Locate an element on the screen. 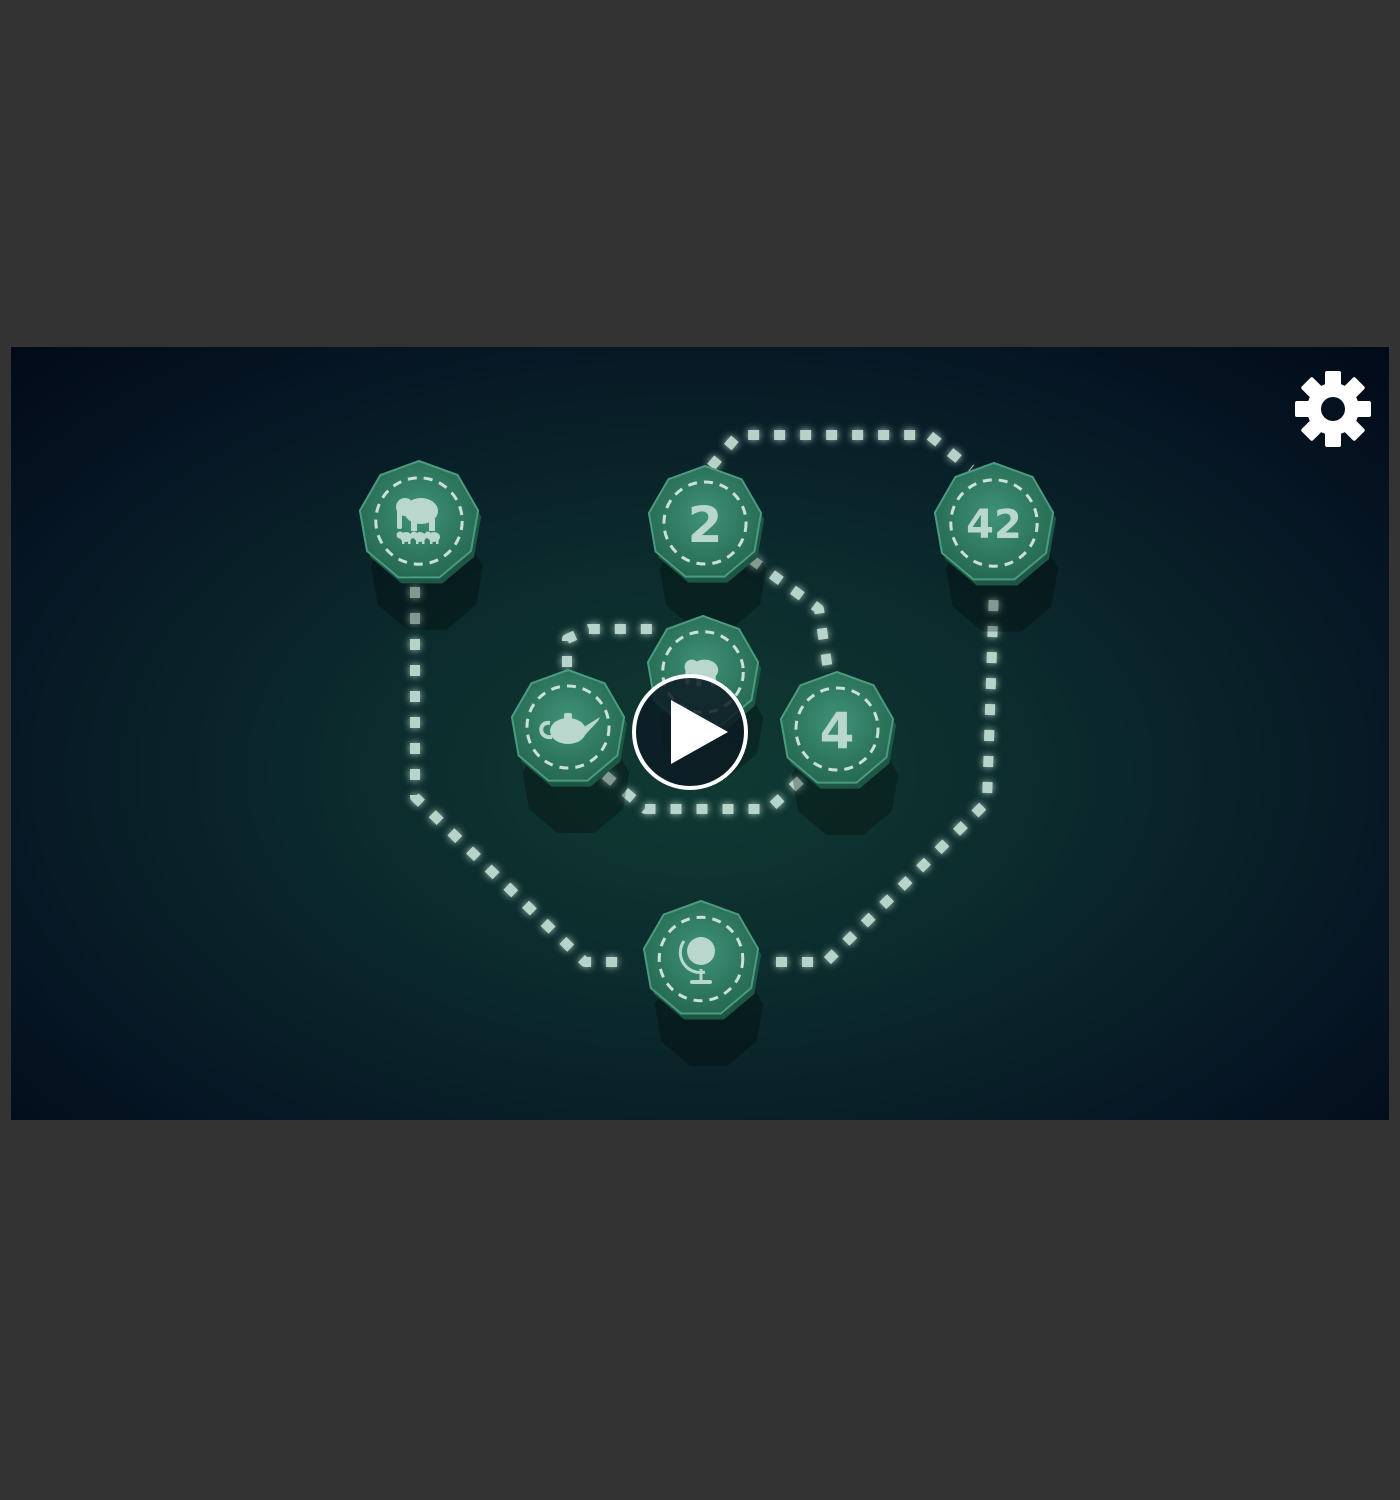  path-teapot-to-elephant is located at coordinates (611, 645).